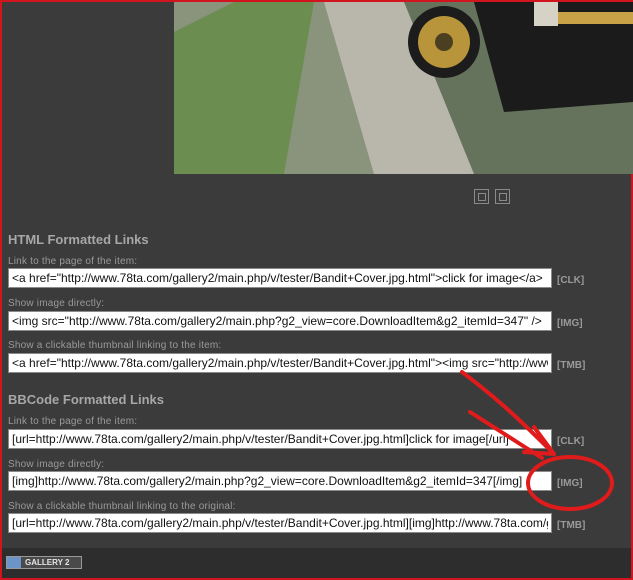 The width and height of the screenshot is (633, 580). What do you see at coordinates (502, 196) in the screenshot?
I see `popup-window-icon` at bounding box center [502, 196].